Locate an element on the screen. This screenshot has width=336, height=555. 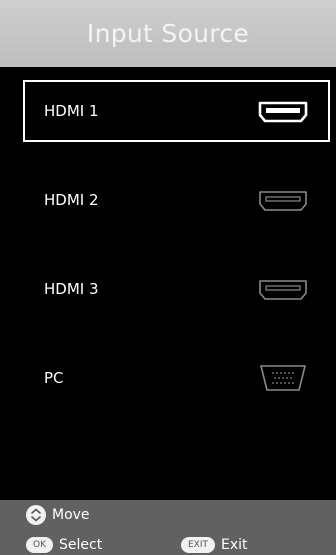
button-hints-bar: Move OK Select EXIT Exit is located at coordinates (168, 527).